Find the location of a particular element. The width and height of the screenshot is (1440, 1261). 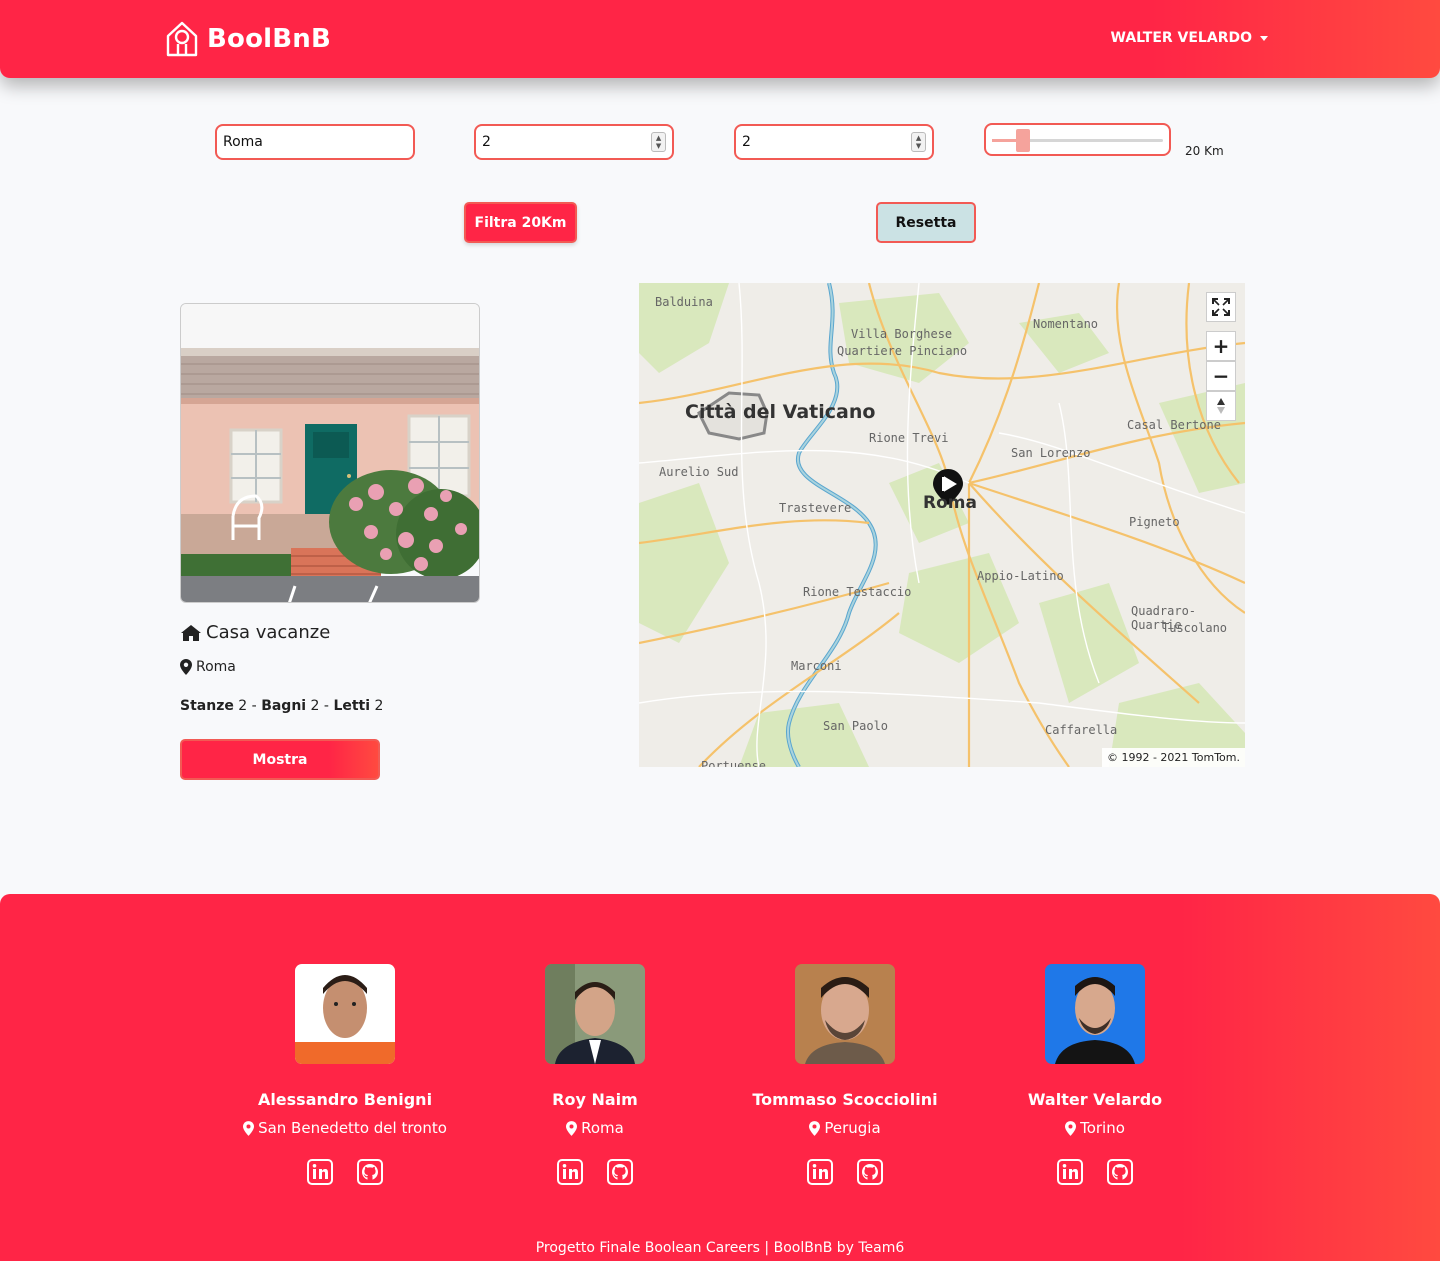

slider-thumb is located at coordinates (1023, 140).